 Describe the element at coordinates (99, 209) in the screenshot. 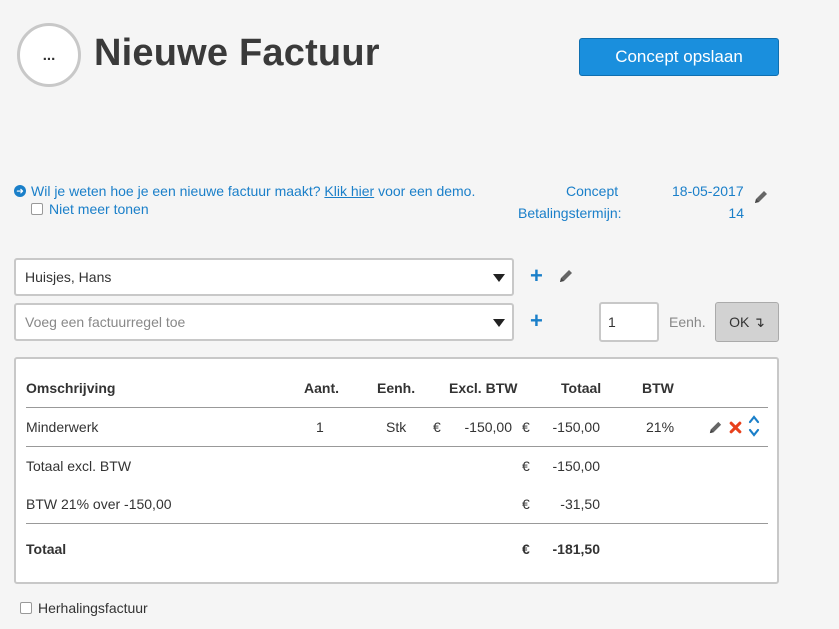

I see `dont-show-label: Niet meer tonen` at that location.